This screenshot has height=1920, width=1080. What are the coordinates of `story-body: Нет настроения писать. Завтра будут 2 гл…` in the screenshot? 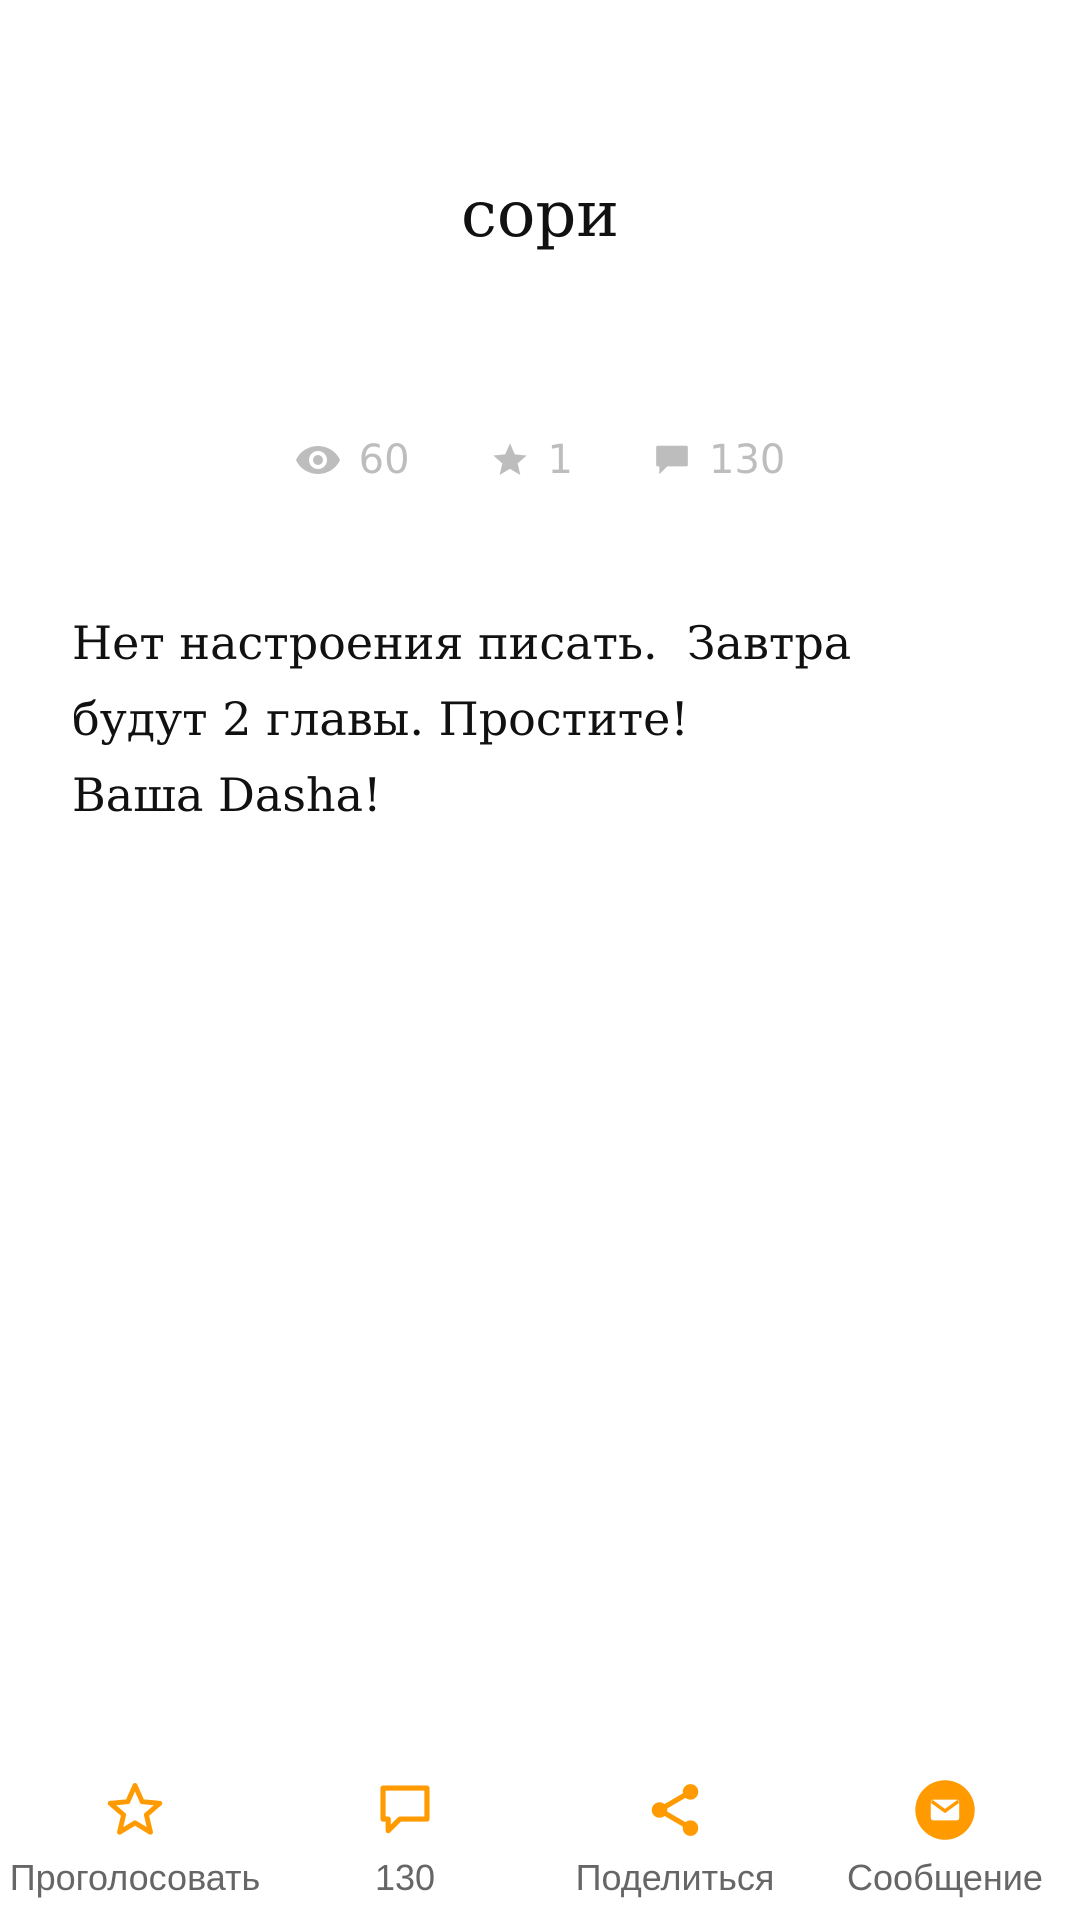 It's located at (537, 719).